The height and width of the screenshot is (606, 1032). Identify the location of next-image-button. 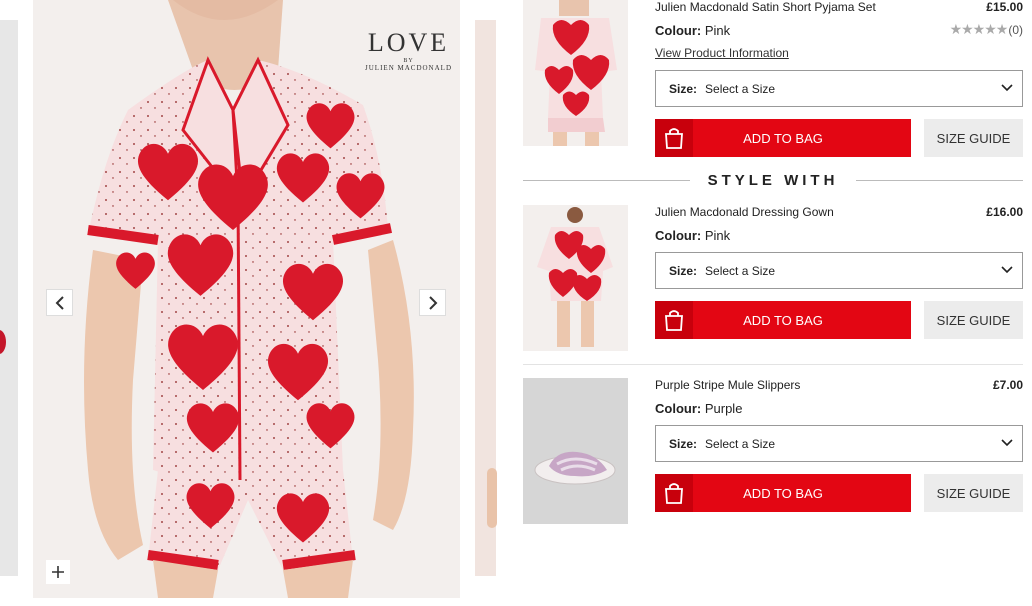
(432, 302).